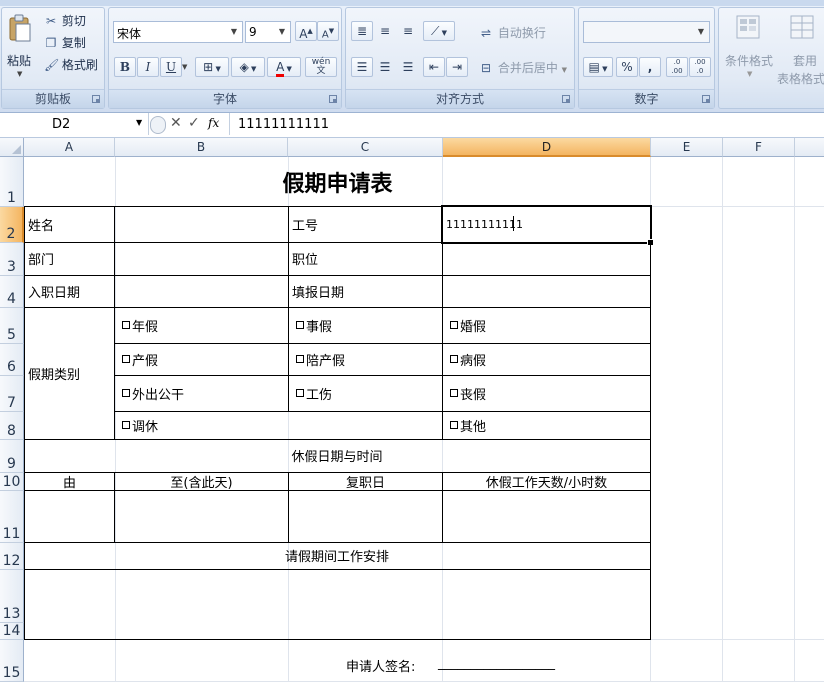 This screenshot has width=824, height=682. I want to click on copy-button: ❐ 复制, so click(74, 43).